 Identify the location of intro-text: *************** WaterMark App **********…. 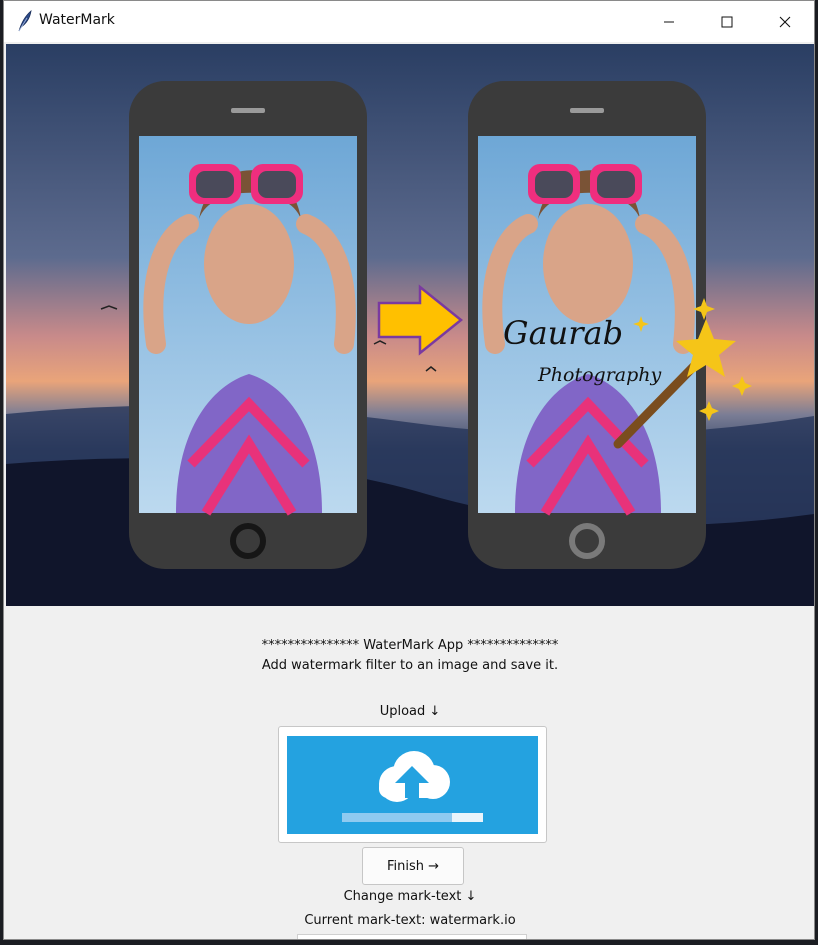
(409, 656).